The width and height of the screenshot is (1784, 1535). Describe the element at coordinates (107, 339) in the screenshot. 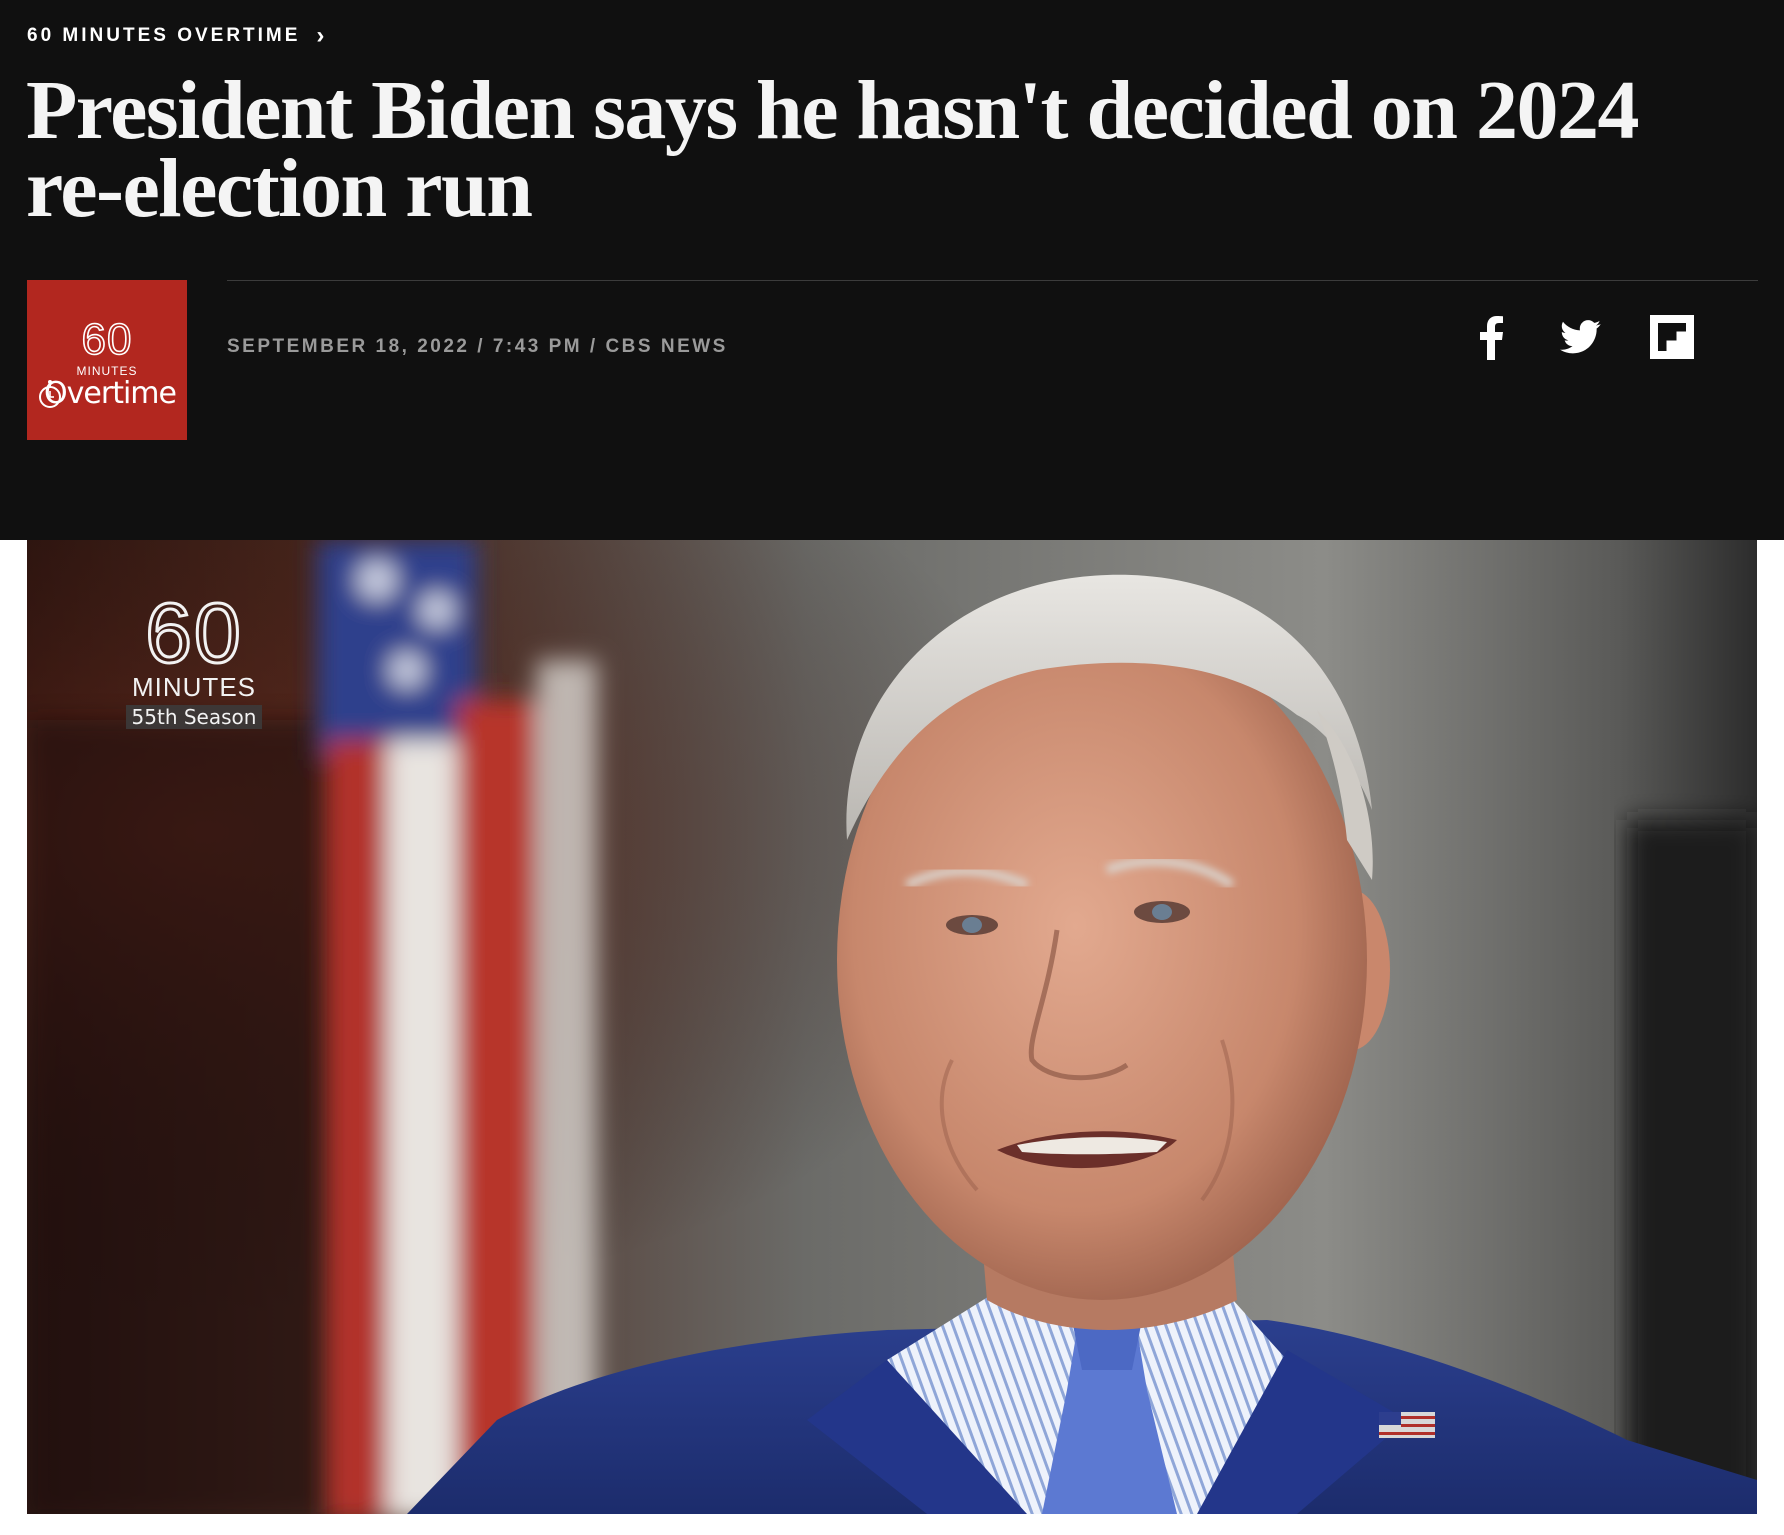

I see `show-logo-number: 60` at that location.